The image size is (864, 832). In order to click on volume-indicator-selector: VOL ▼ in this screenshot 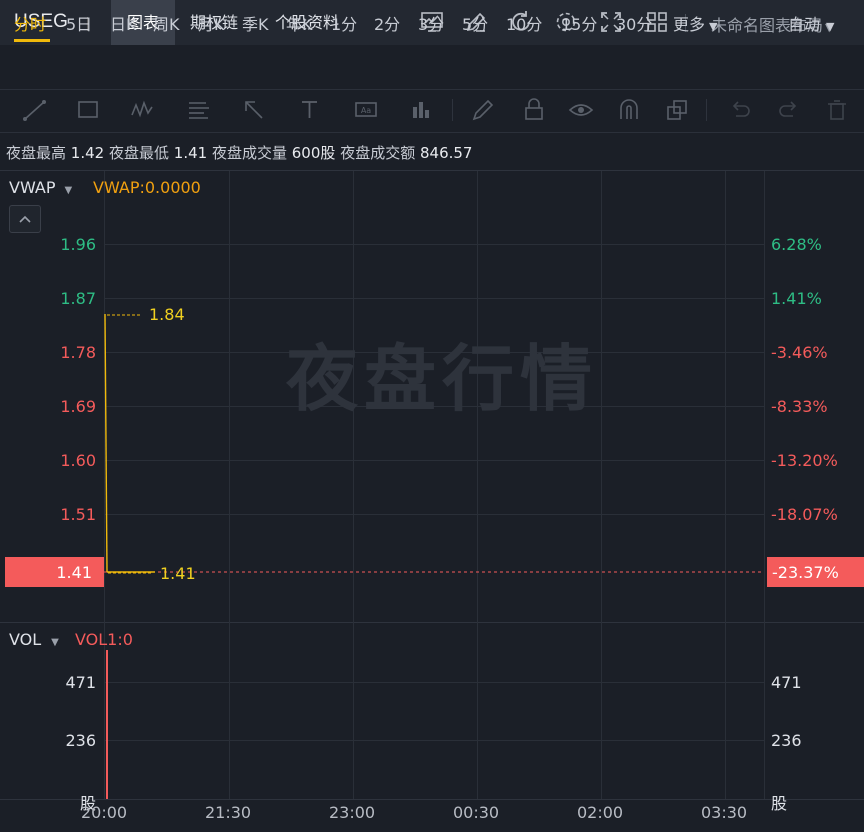, I will do `click(34, 639)`.